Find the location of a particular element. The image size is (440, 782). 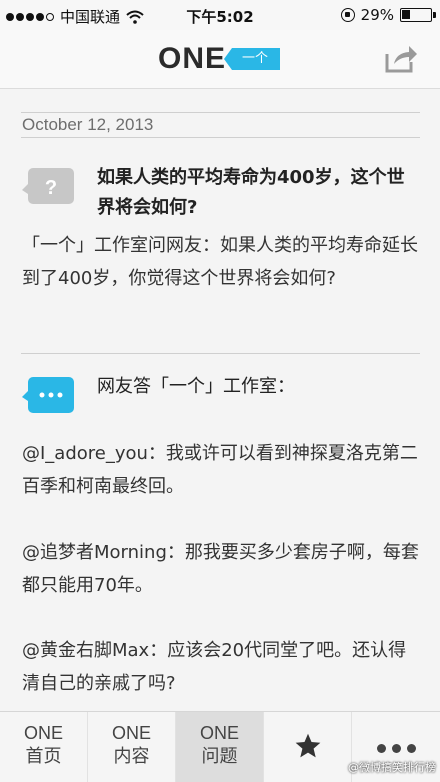

answer-item: @追梦者Morning：那我要买多少套房子啊，每套都只能用70年。 is located at coordinates (220, 569).